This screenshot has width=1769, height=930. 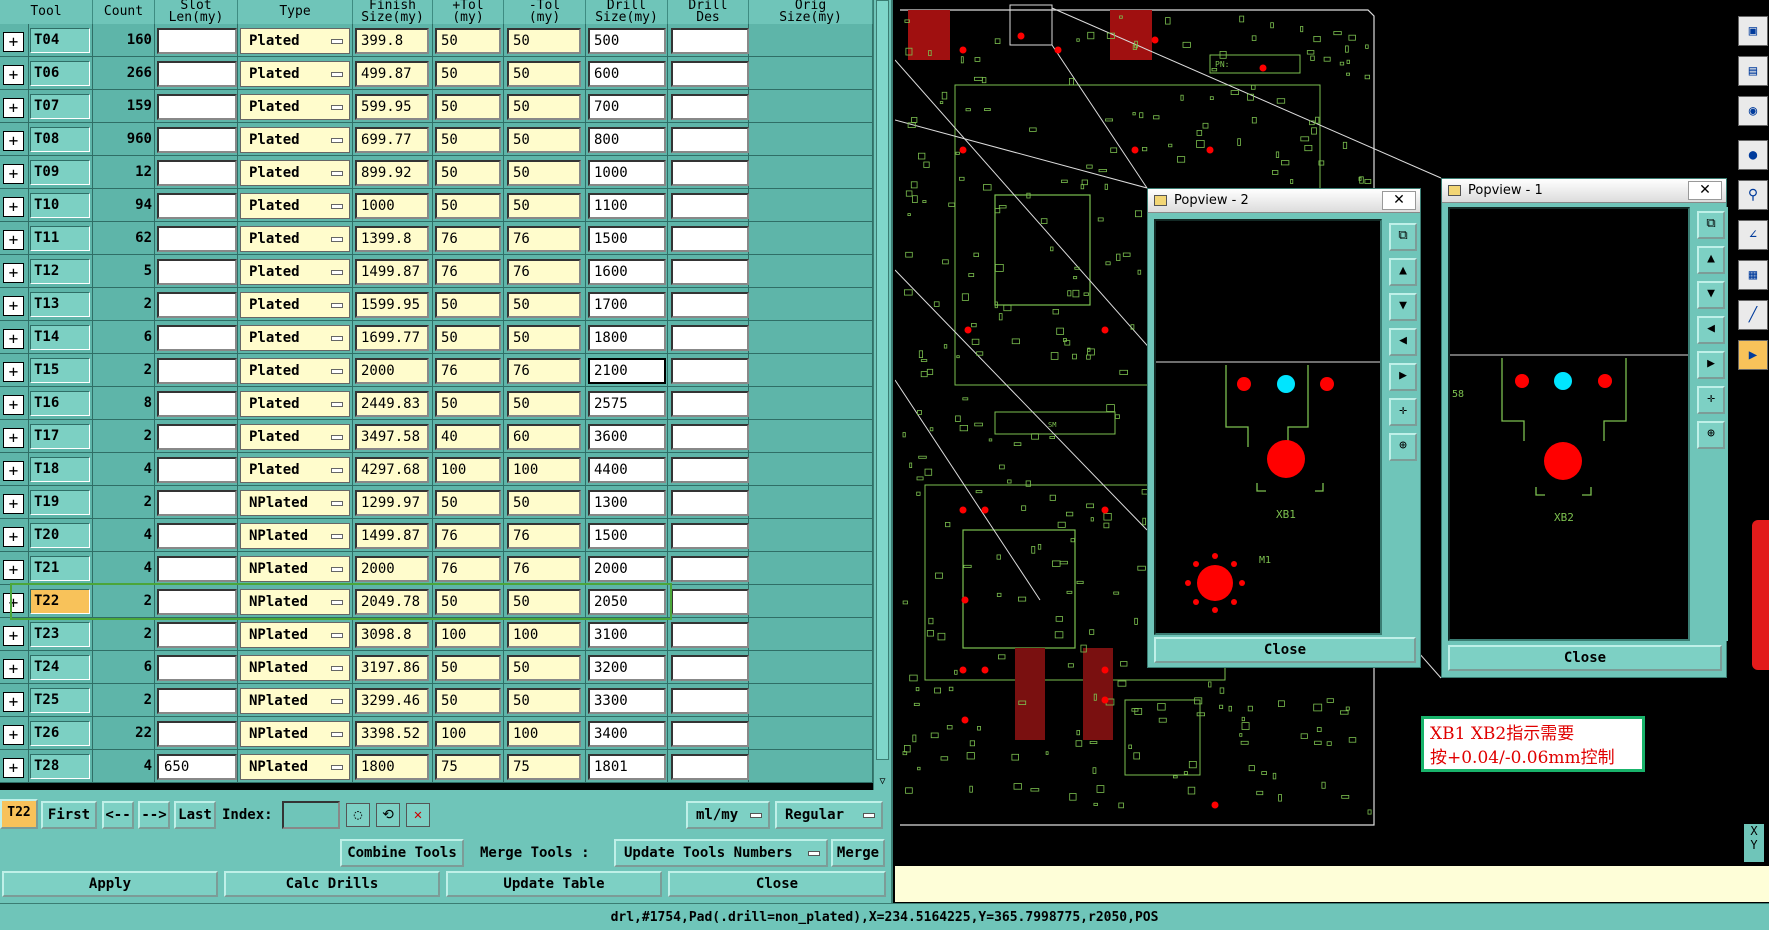 I want to click on popview-pan-up-icon: ▲, so click(x=1711, y=260).